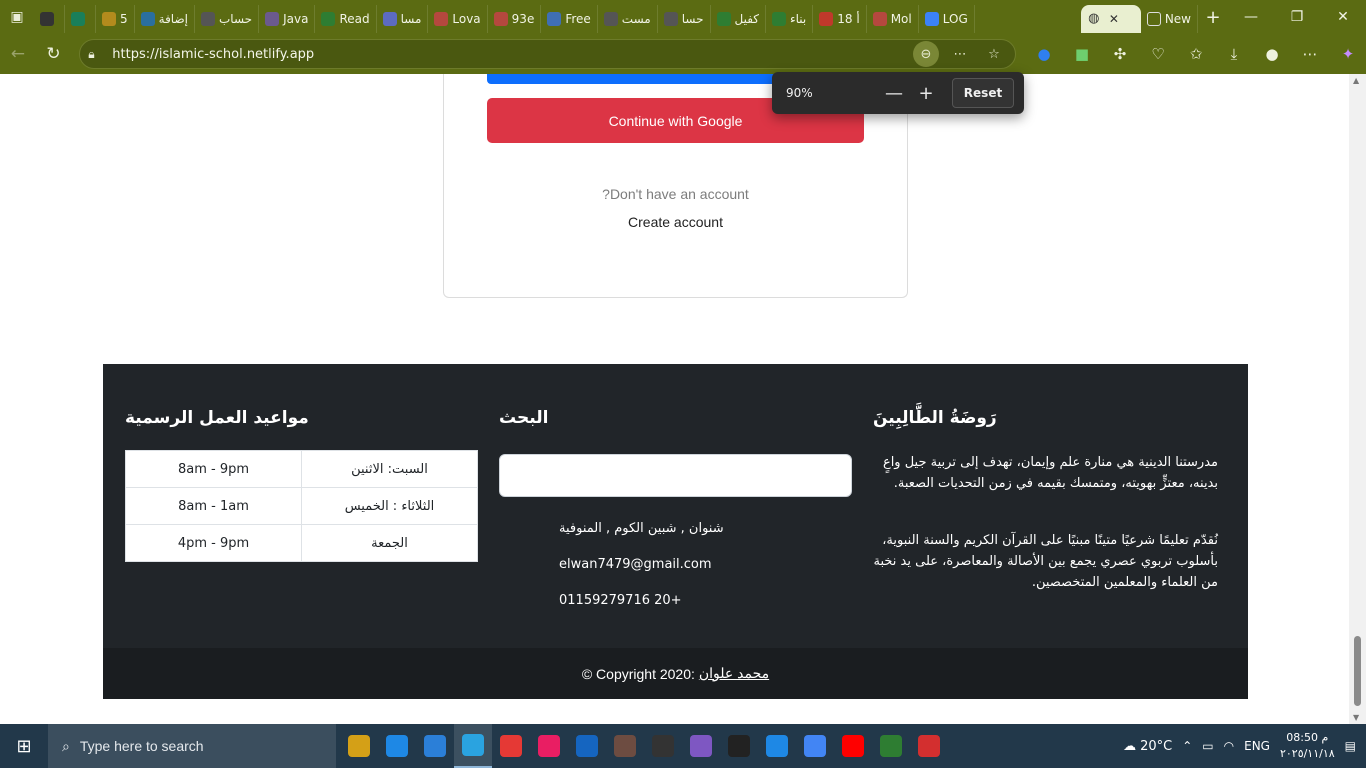 This screenshot has width=1366, height=768. I want to click on zoom-icon: ⊖, so click(926, 54).